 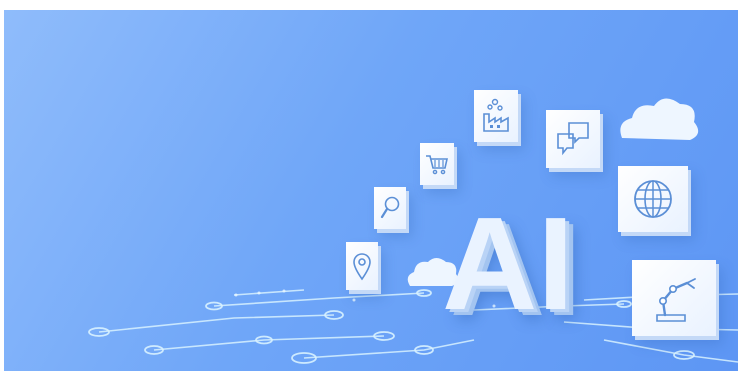 I want to click on chat-bubbles-icon, so click(x=573, y=139).